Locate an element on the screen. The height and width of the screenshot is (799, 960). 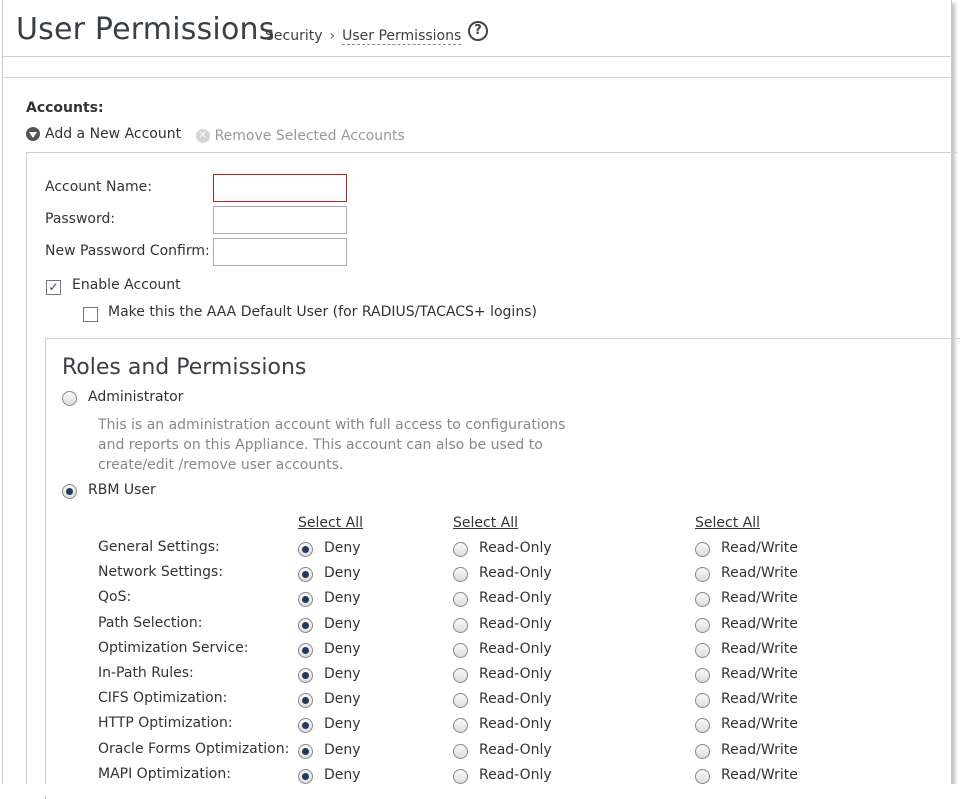
add-account-label: Add a New Account is located at coordinates (113, 134).